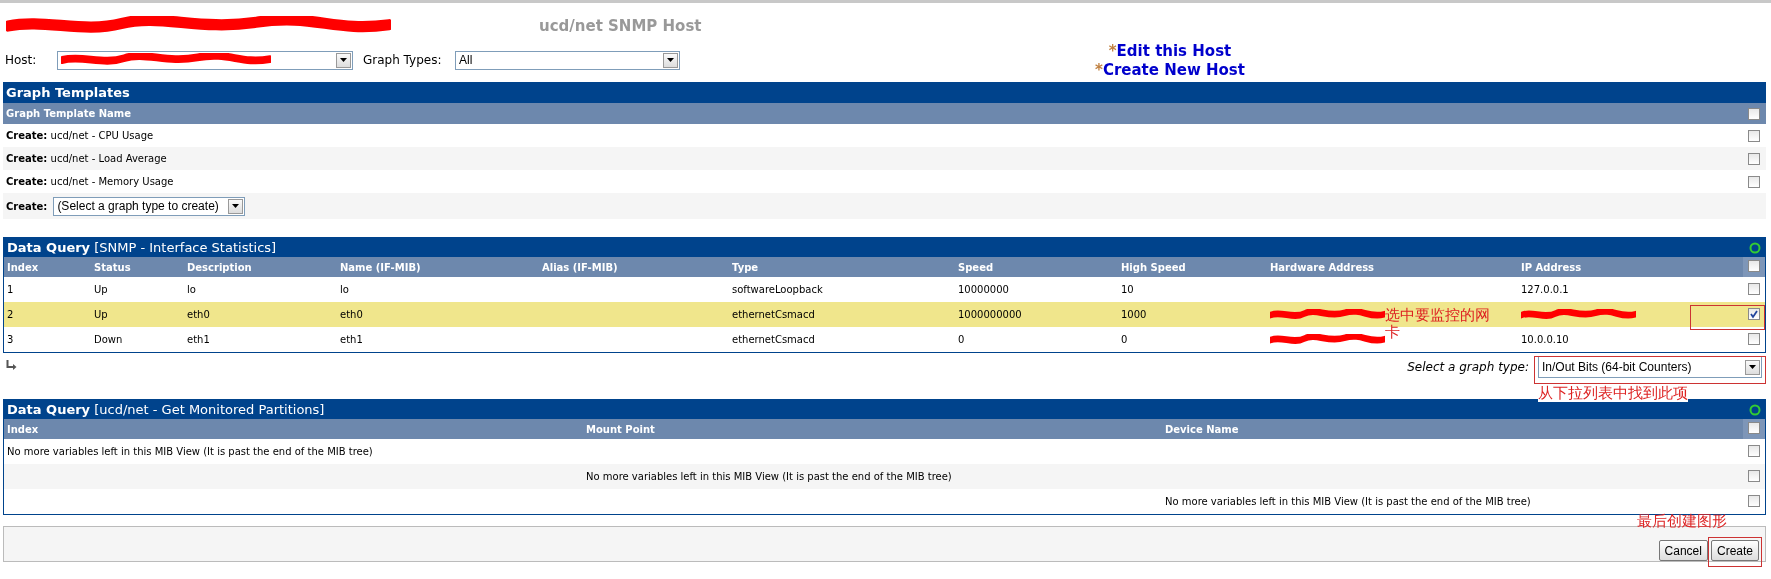 This screenshot has height=579, width=1771. I want to click on table-cell: 1, so click(47, 289).